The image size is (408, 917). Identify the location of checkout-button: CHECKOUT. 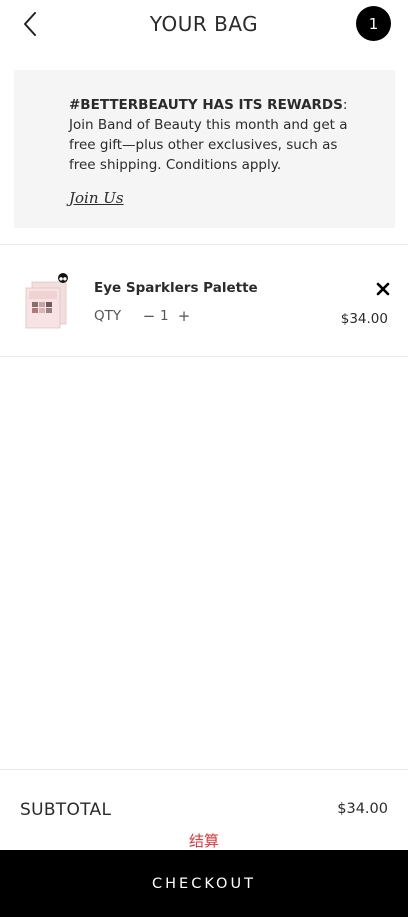
(204, 883).